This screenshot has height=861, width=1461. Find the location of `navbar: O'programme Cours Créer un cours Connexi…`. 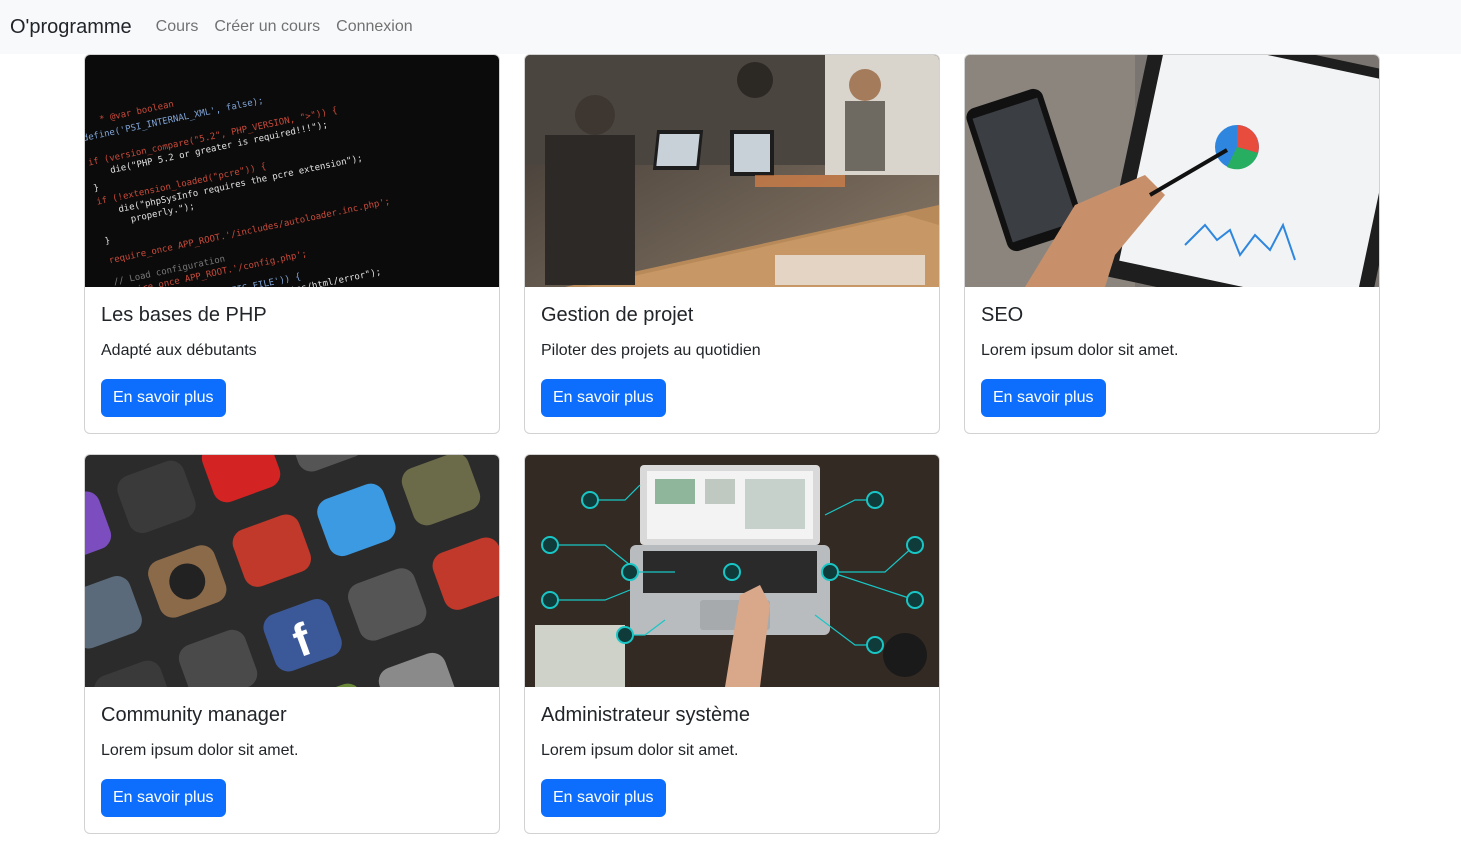

navbar: O'programme Cours Créer un cours Connexi… is located at coordinates (730, 27).